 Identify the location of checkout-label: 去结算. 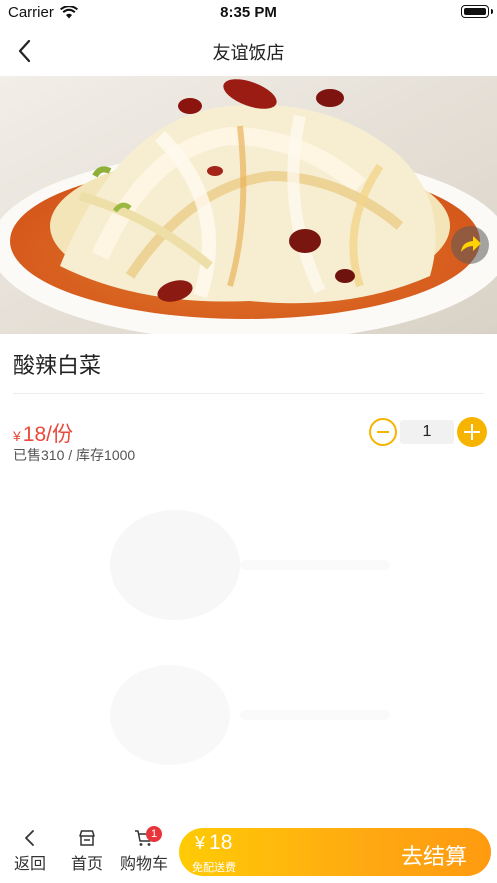
(433, 856).